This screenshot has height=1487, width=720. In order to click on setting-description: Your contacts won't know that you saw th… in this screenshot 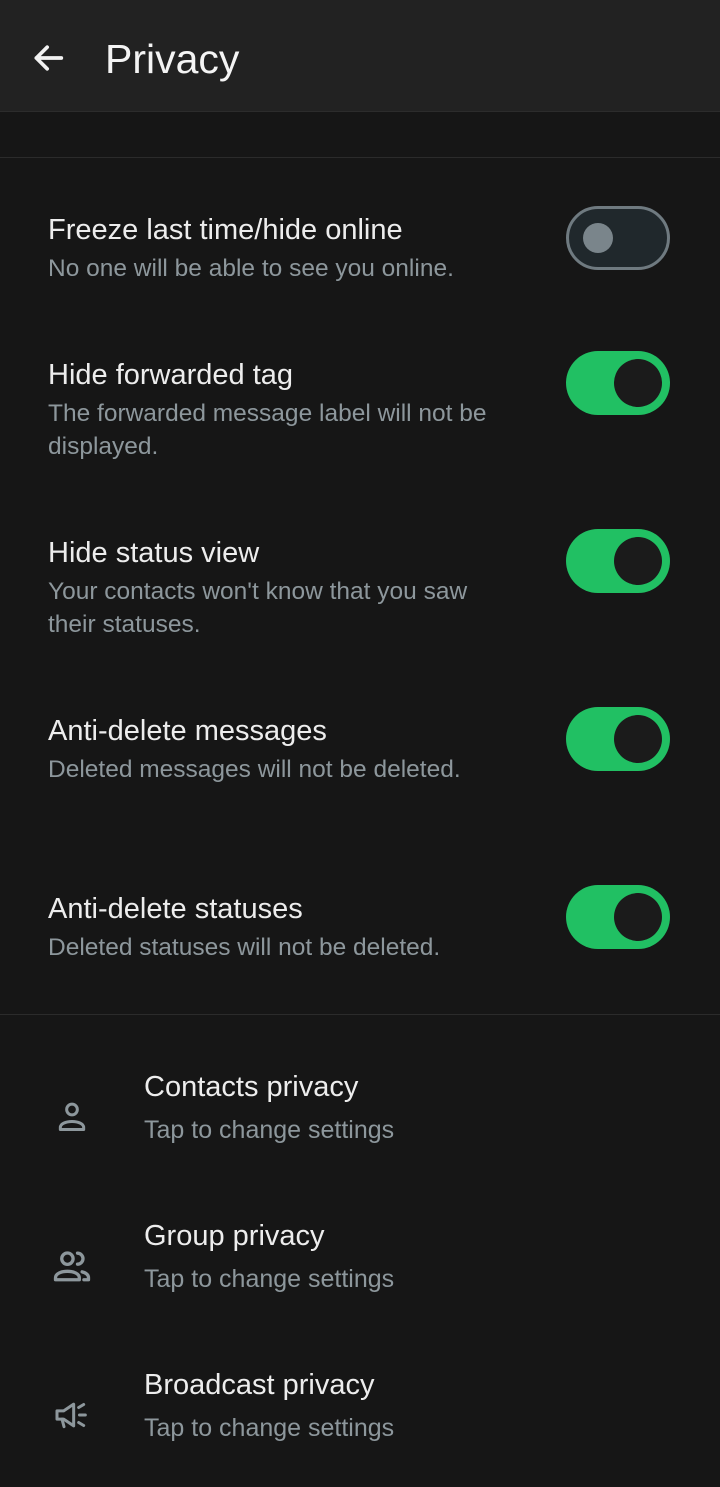, I will do `click(258, 608)`.